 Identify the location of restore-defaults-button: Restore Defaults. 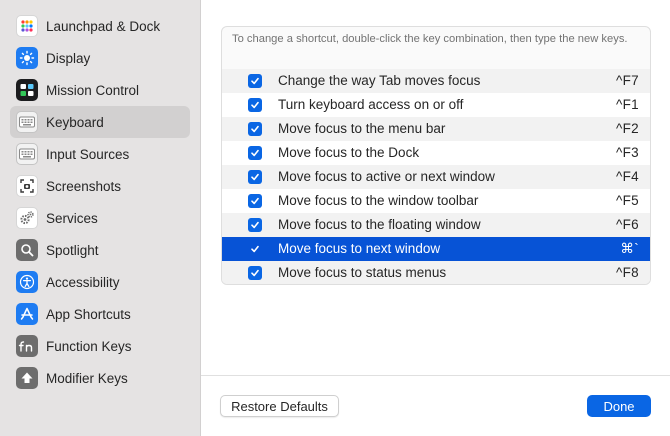
(279, 406).